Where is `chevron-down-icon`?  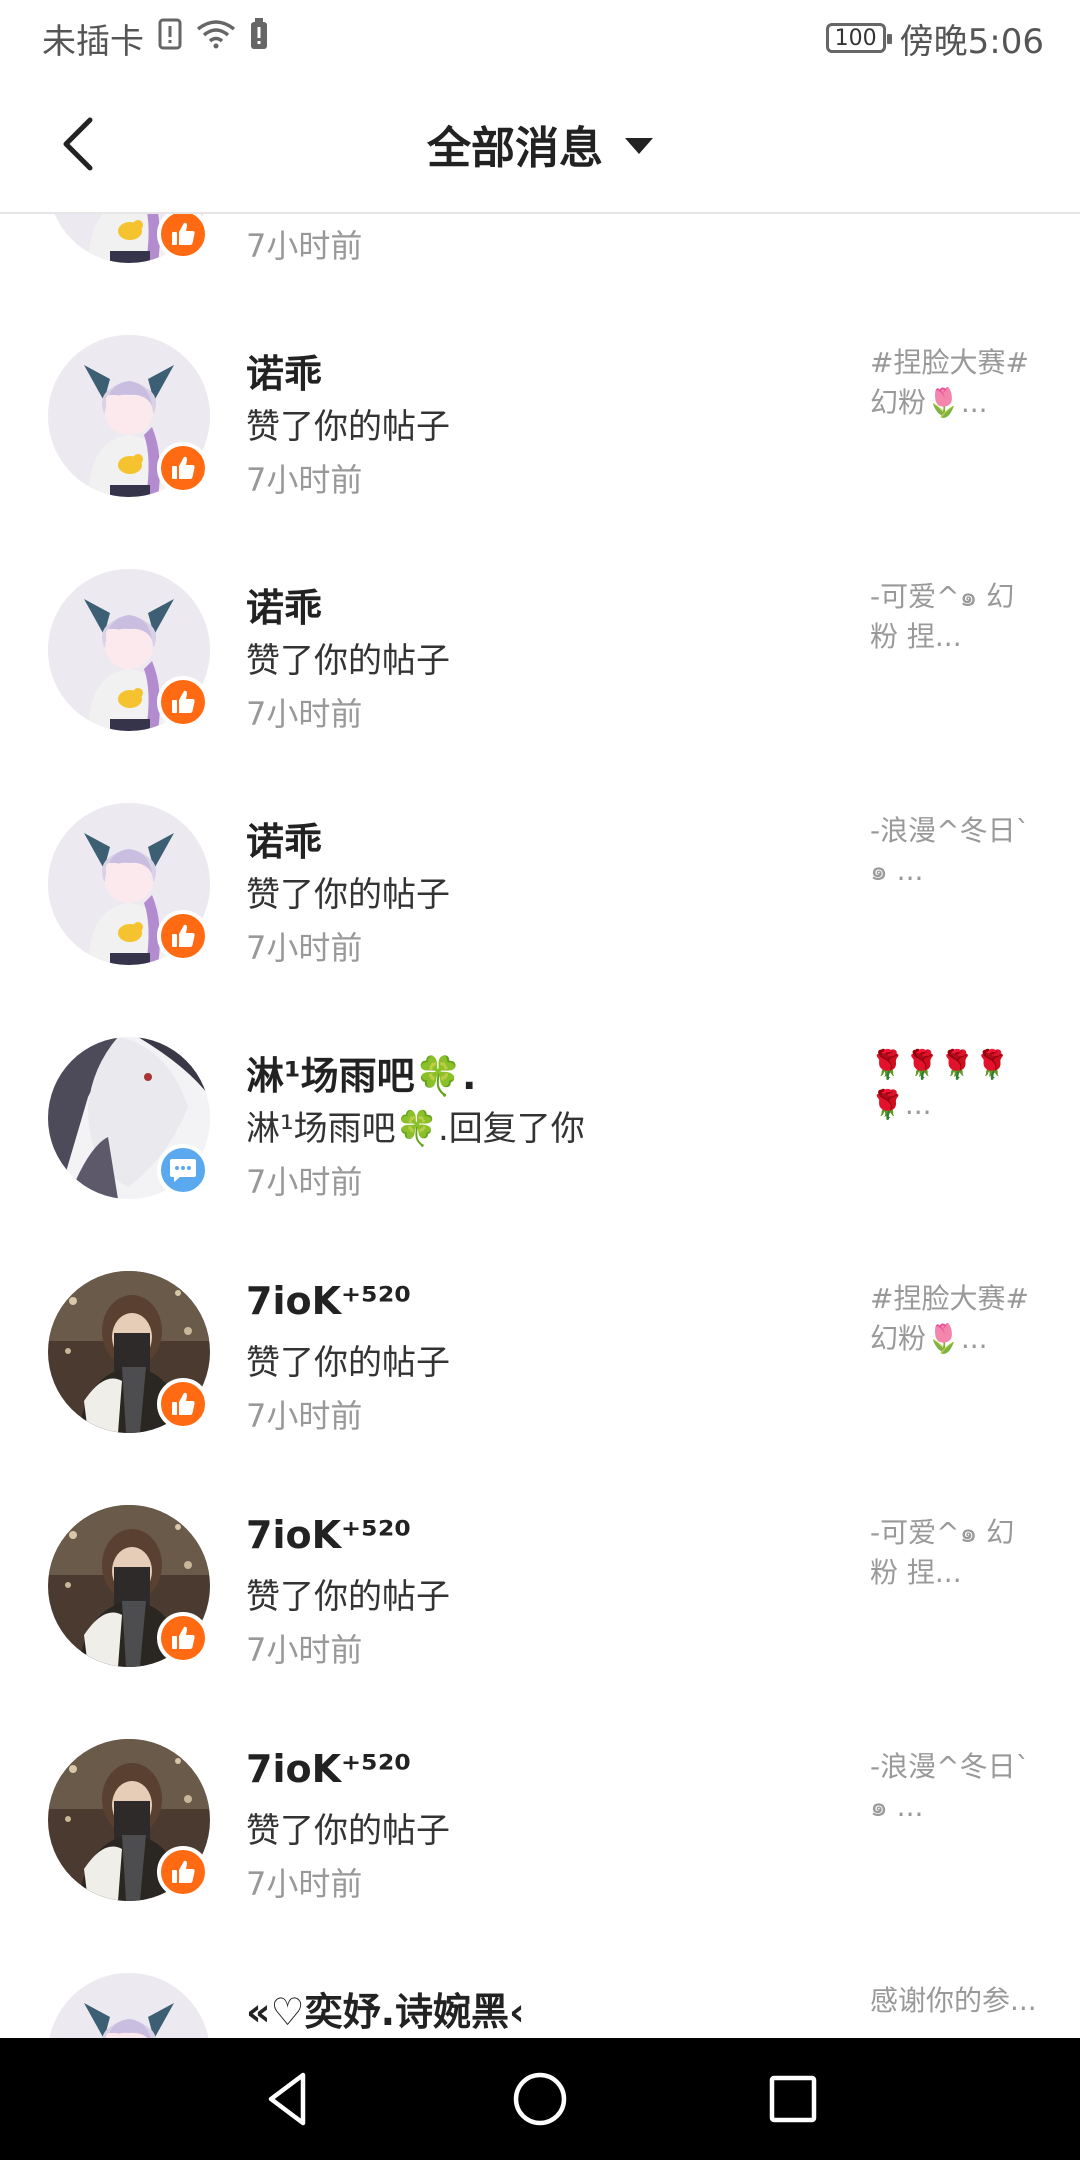
chevron-down-icon is located at coordinates (639, 146).